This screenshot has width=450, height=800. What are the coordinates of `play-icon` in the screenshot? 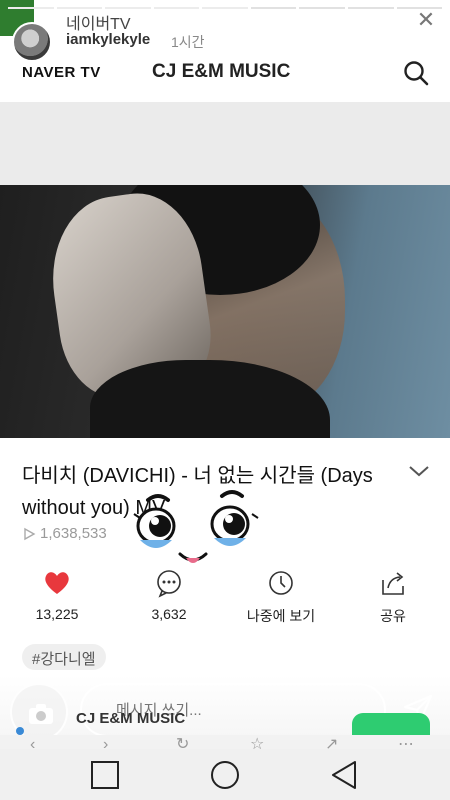 It's located at (30, 533).